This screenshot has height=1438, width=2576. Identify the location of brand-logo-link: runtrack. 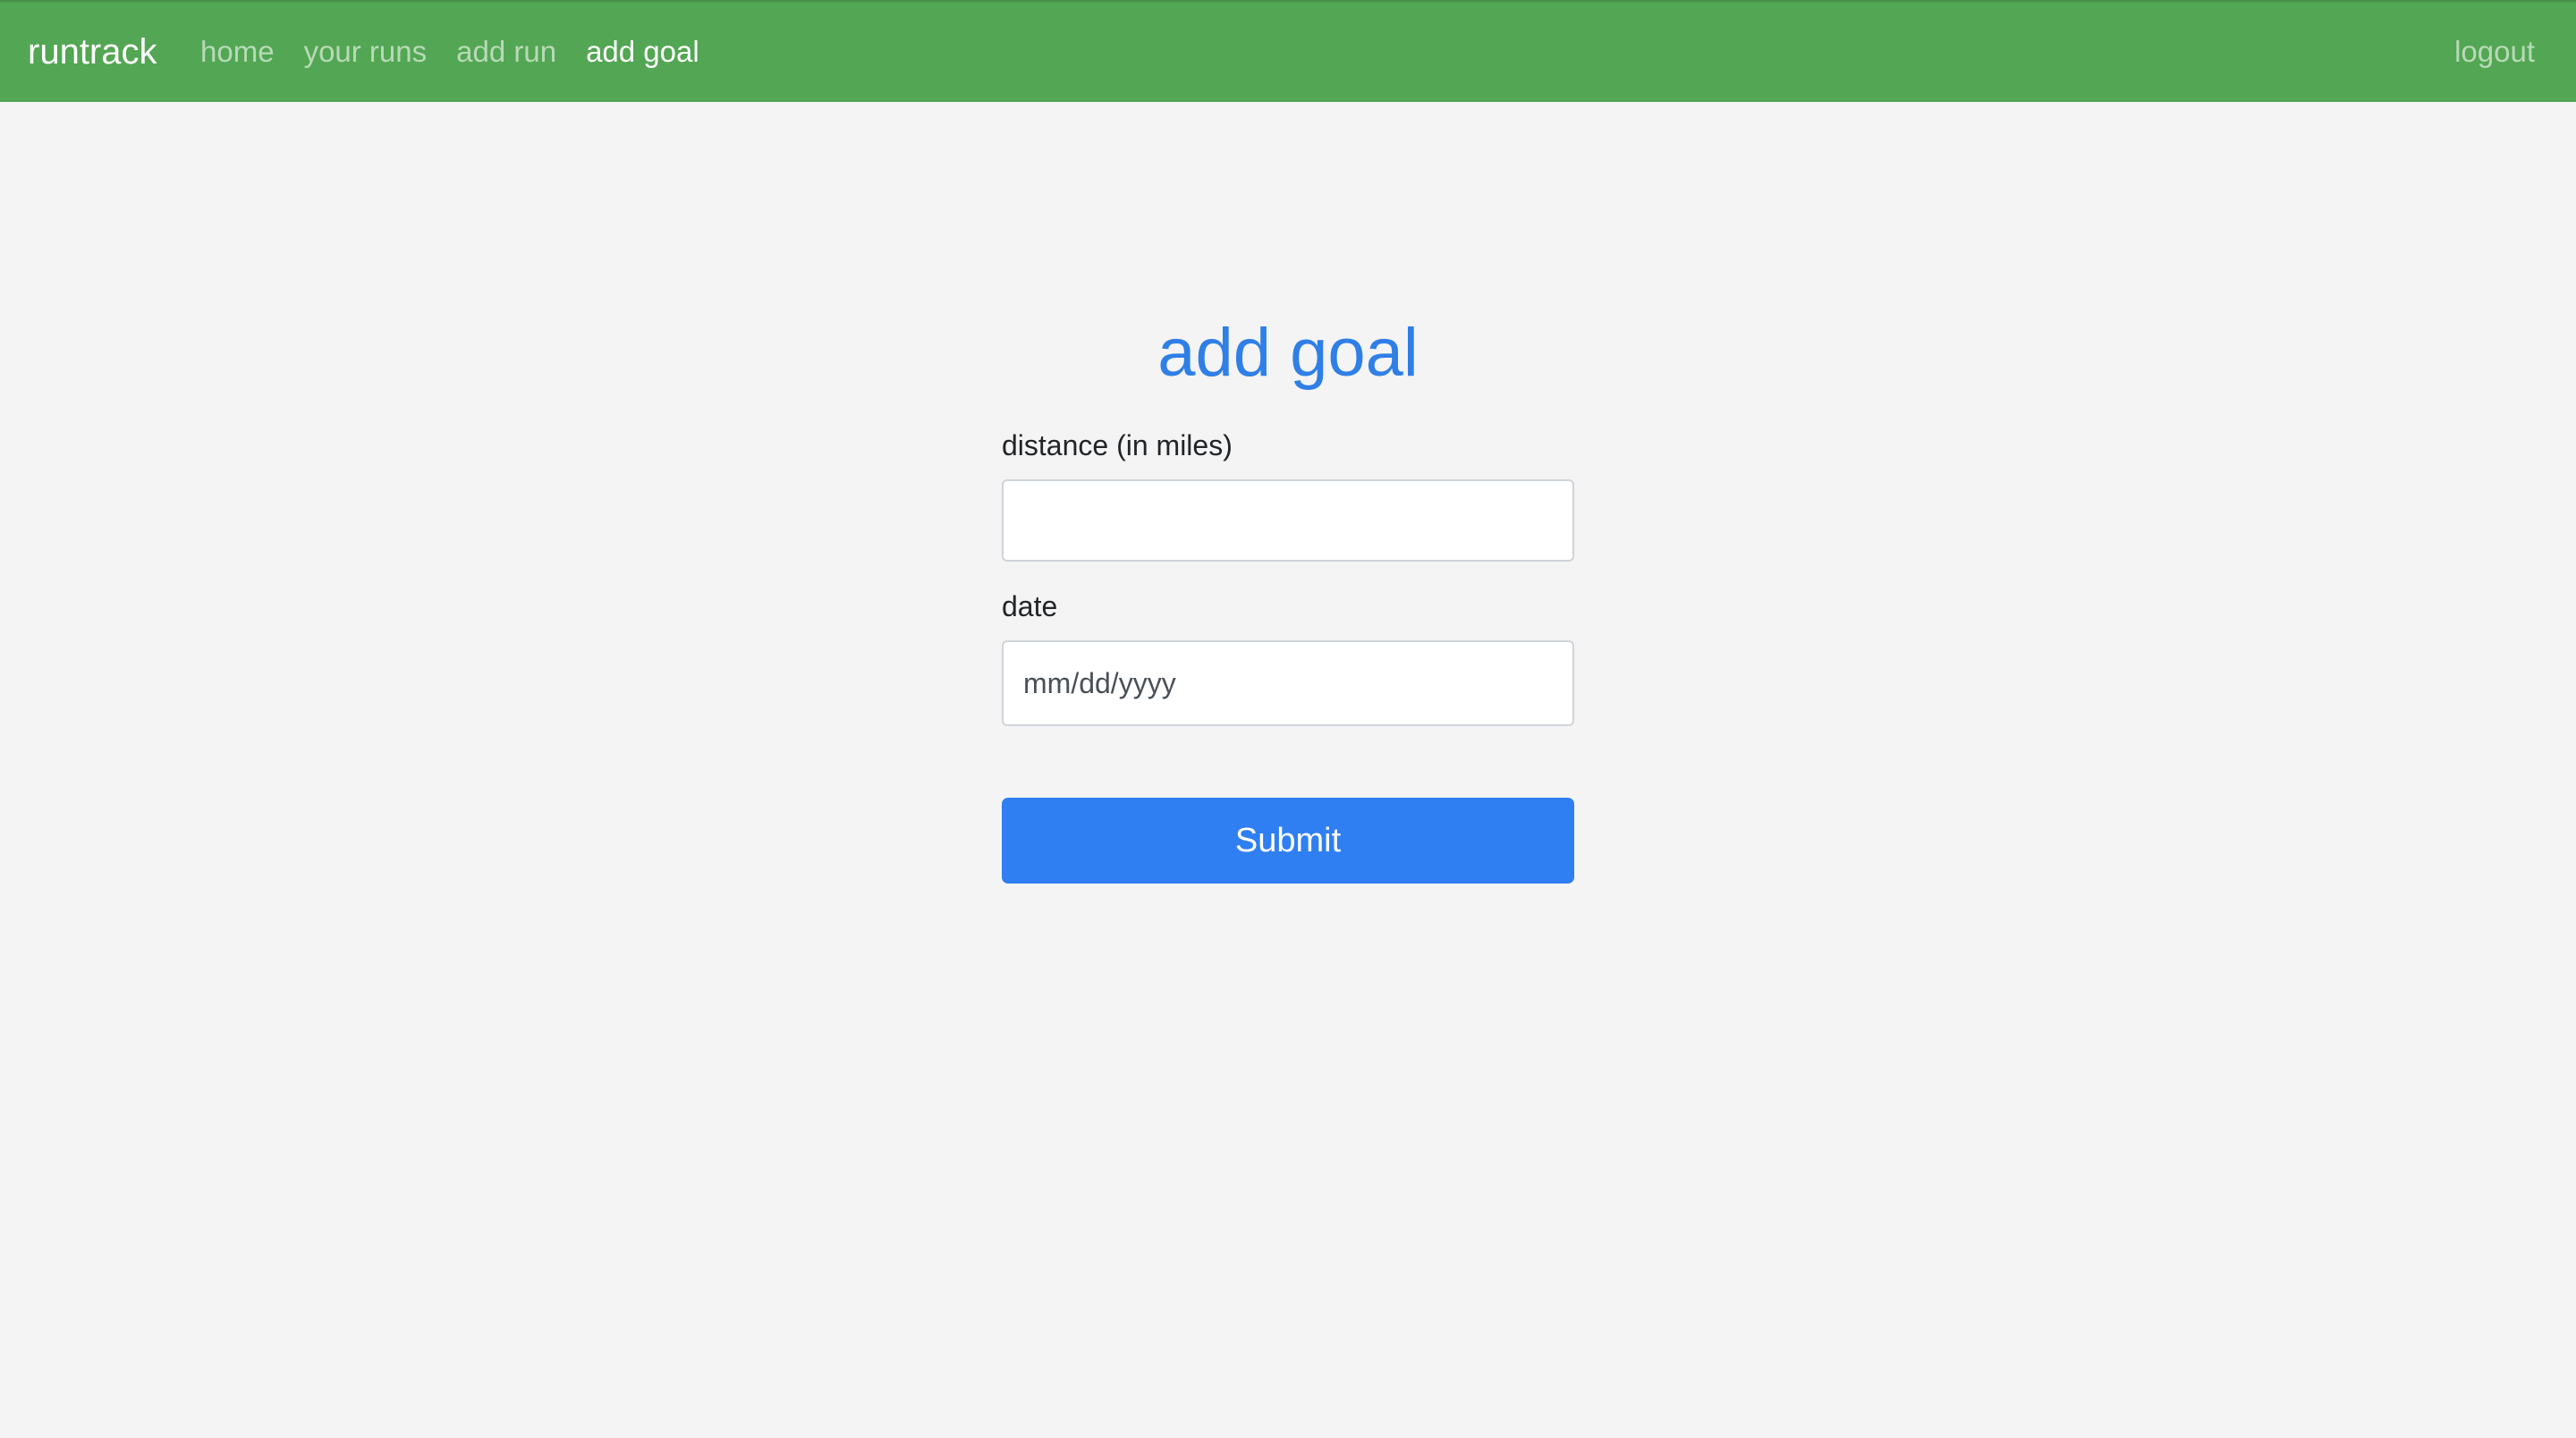
(92, 52).